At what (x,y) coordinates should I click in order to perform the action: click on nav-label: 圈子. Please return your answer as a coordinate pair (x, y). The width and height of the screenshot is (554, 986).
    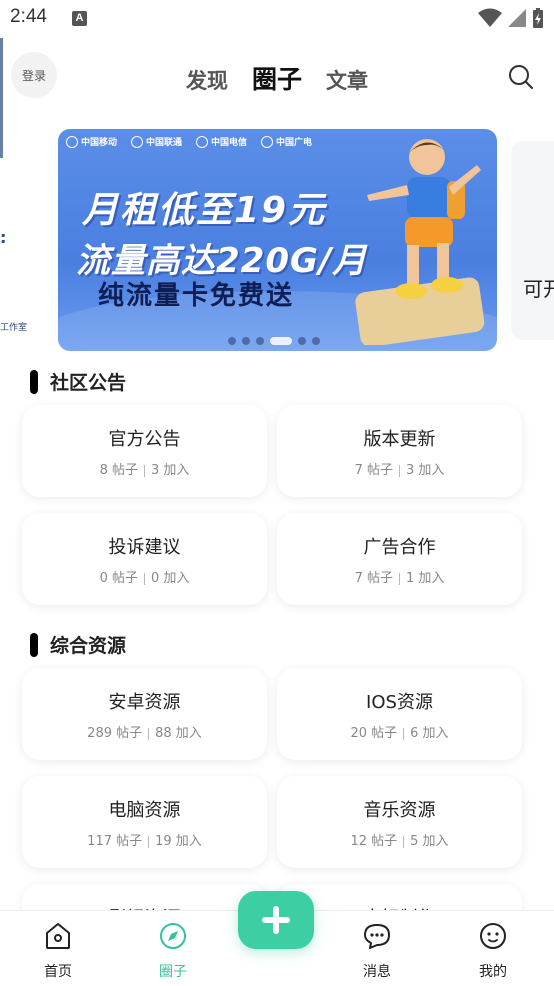
    Looking at the image, I should click on (173, 972).